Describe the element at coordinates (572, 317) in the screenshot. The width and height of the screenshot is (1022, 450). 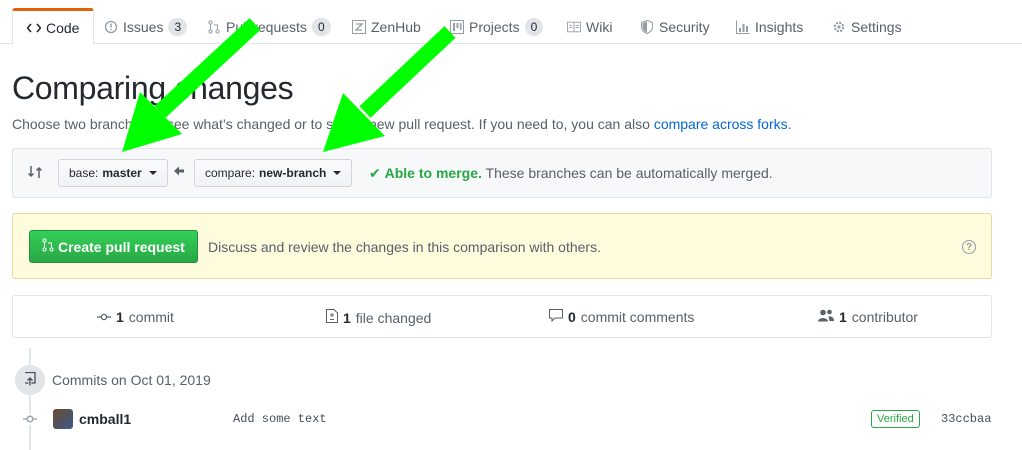
I see `comments-count: 0` at that location.